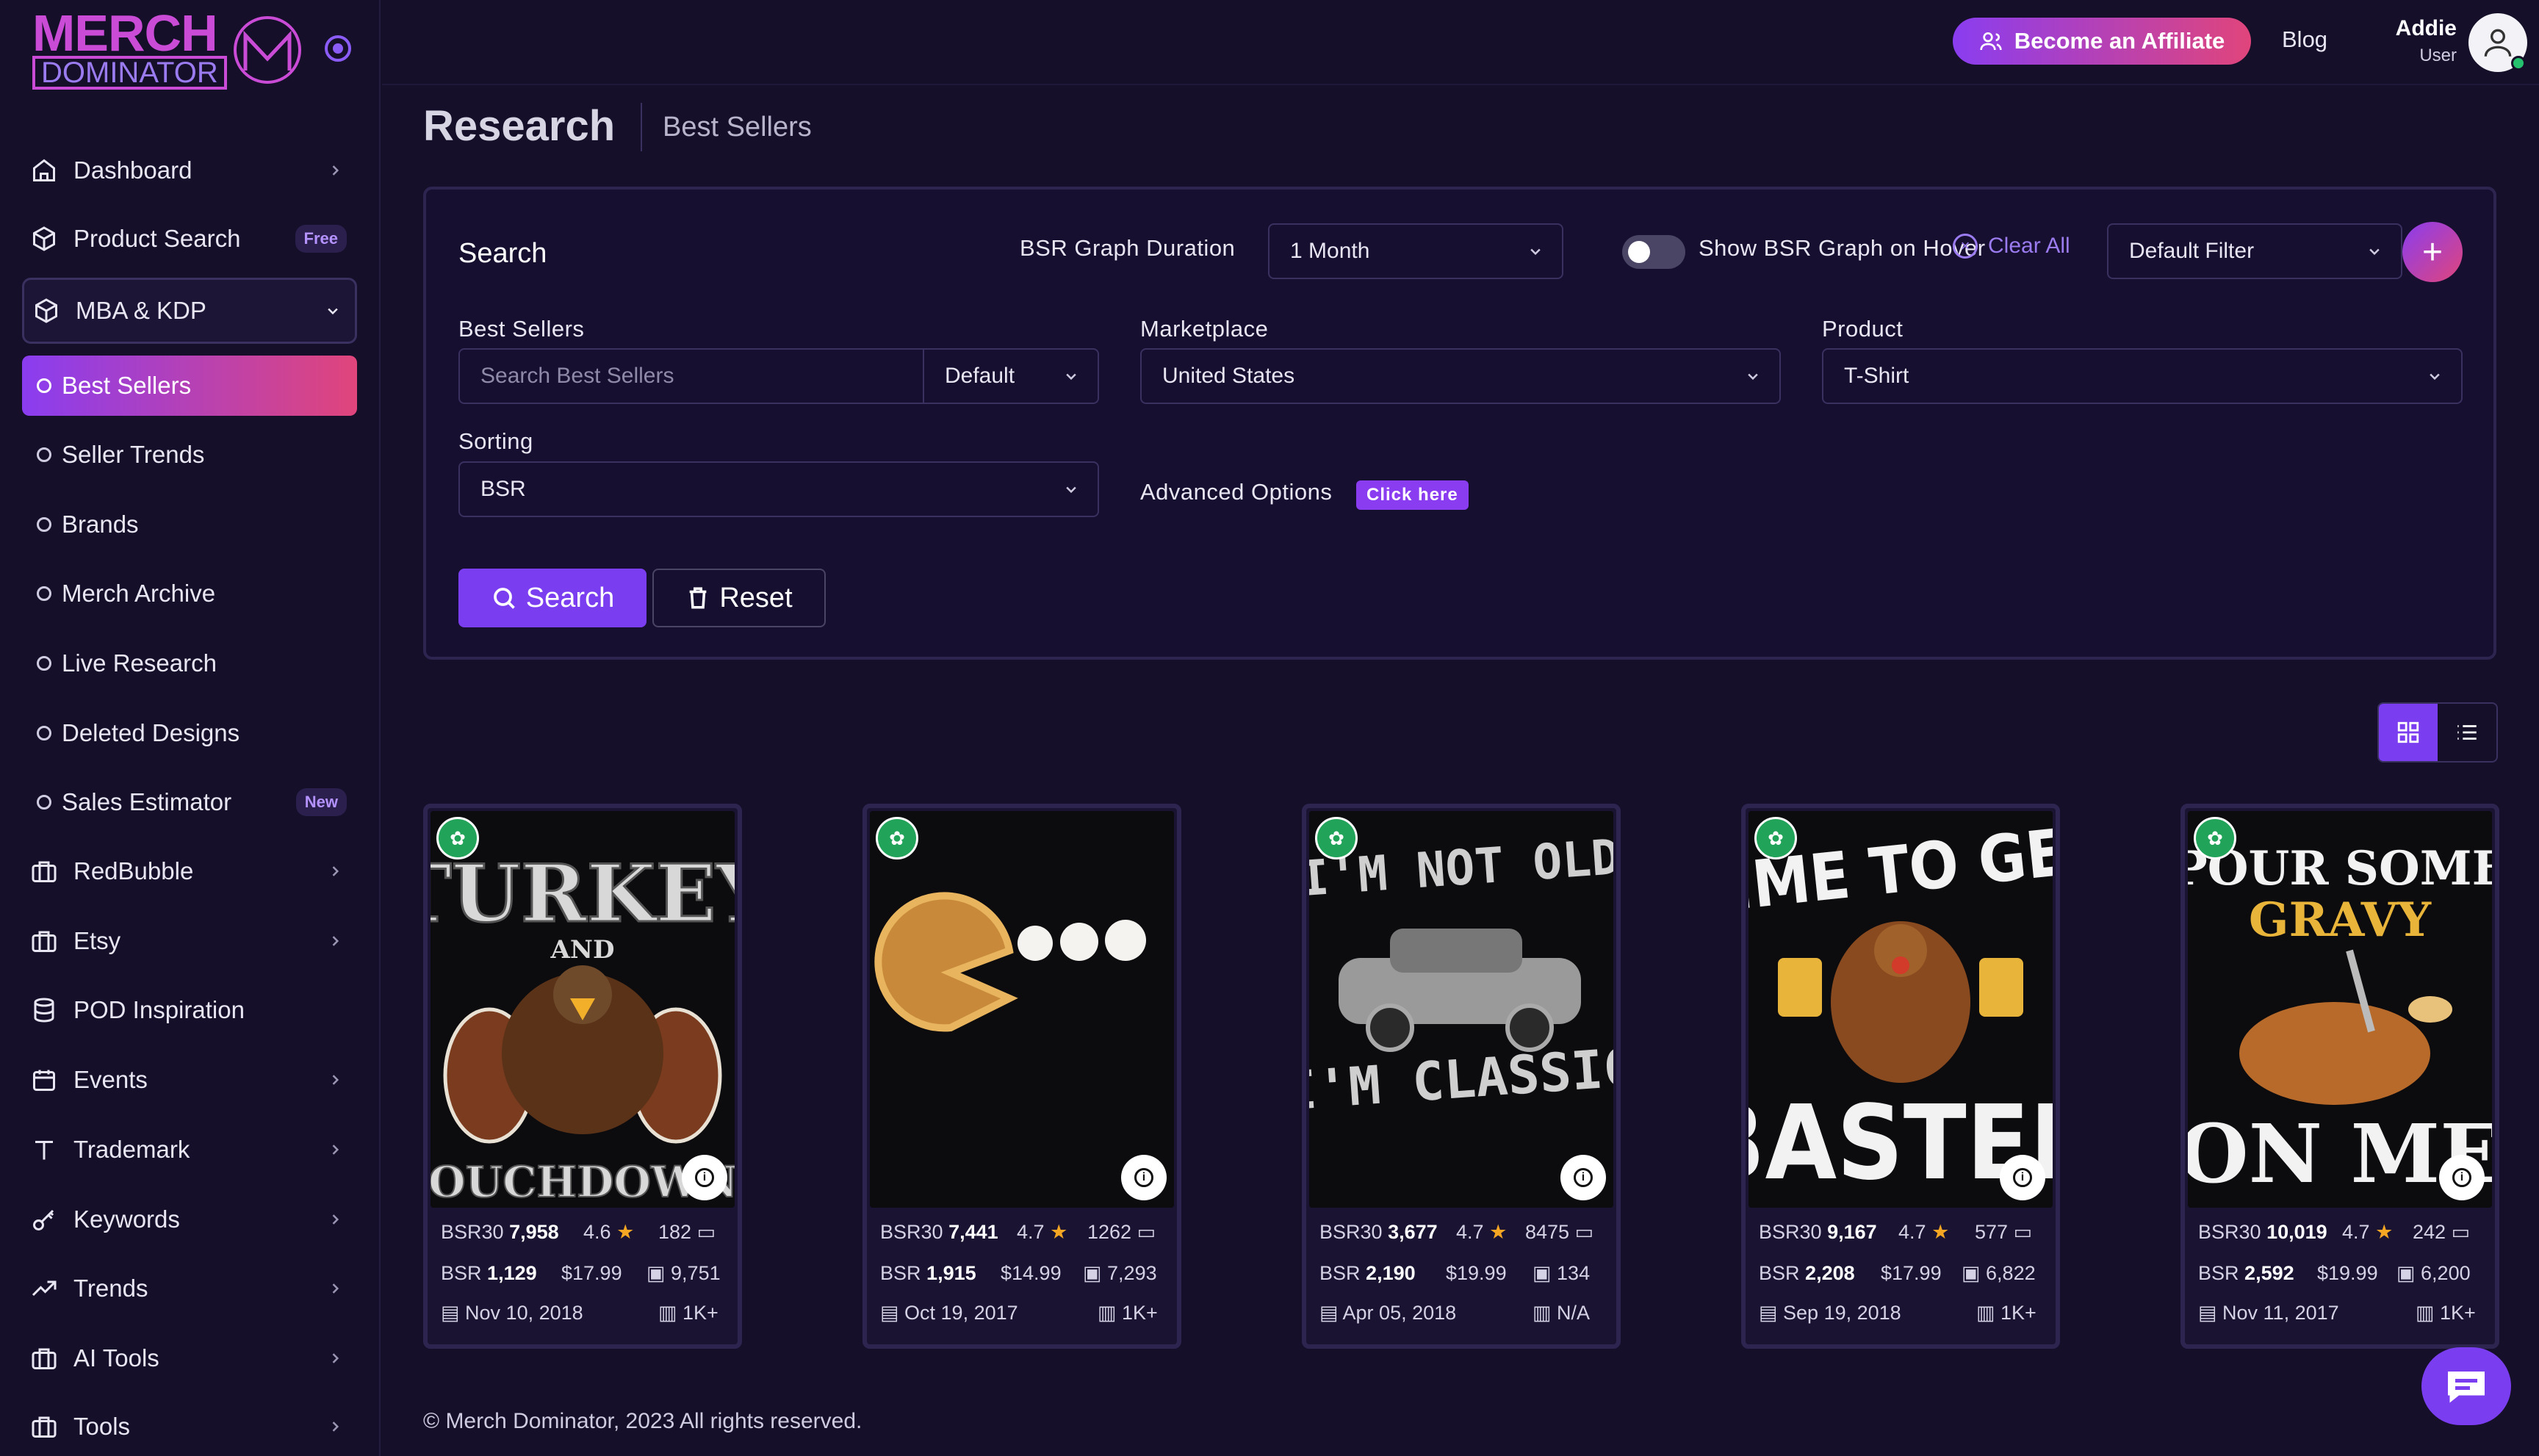  I want to click on sales-stat: ▣ 6,822, so click(1999, 1273).